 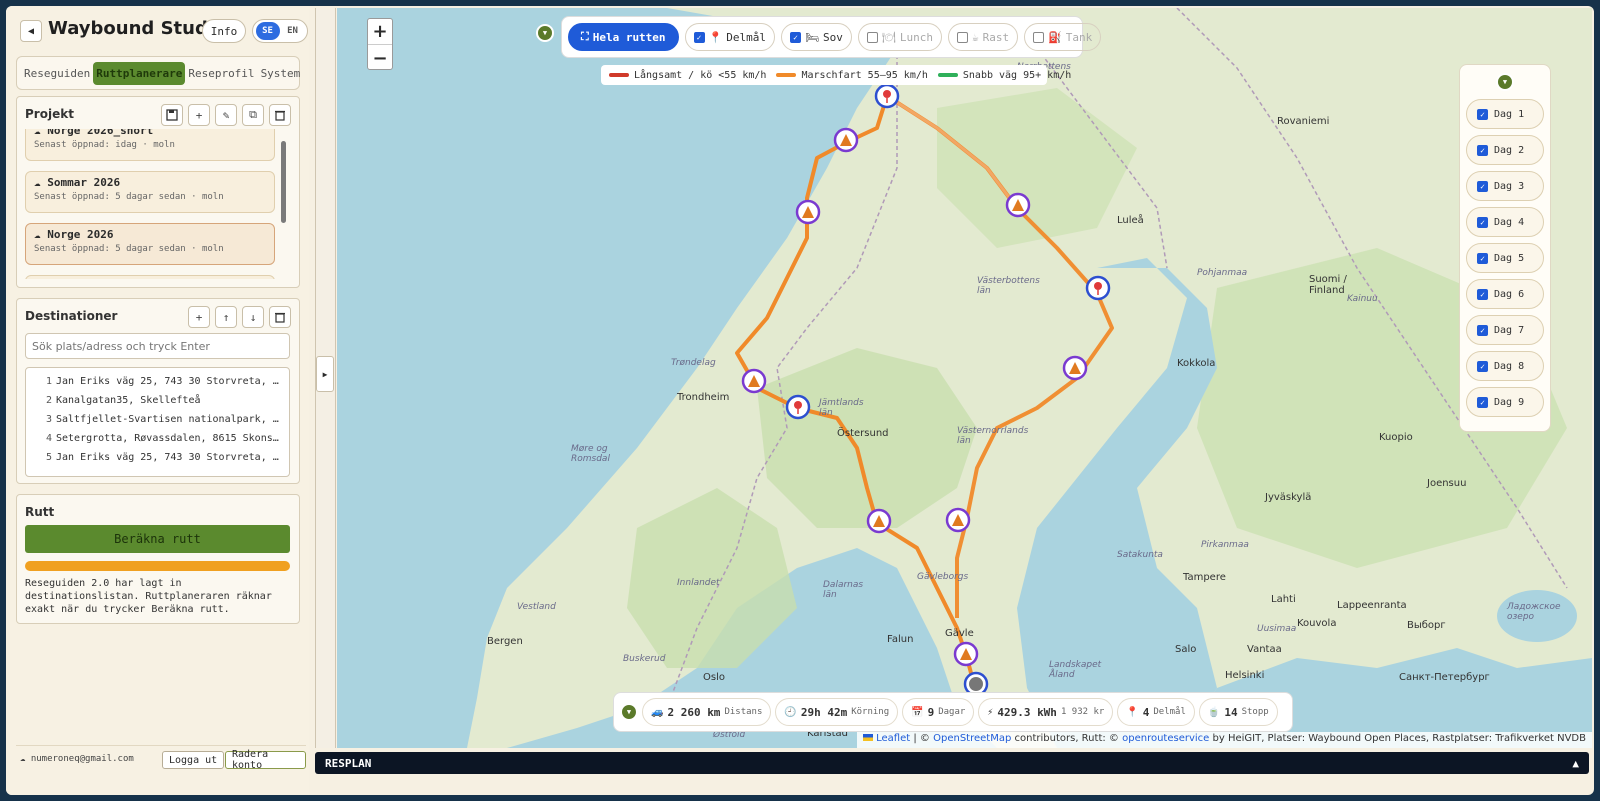 What do you see at coordinates (1505, 186) in the screenshot?
I see `day-toggle: ✓ Dag 3` at bounding box center [1505, 186].